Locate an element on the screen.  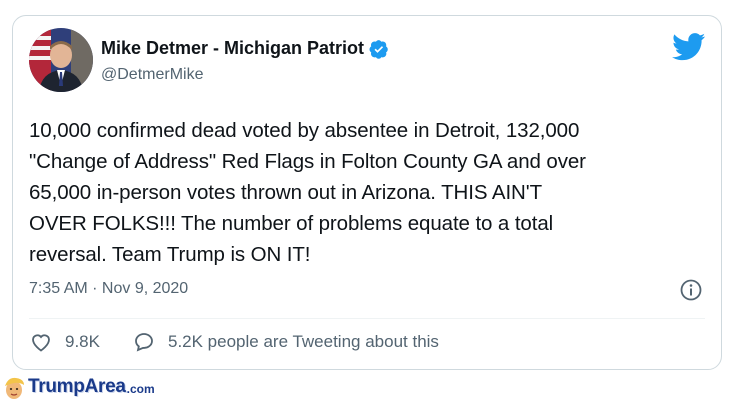
like-count: 9.8K is located at coordinates (82, 341).